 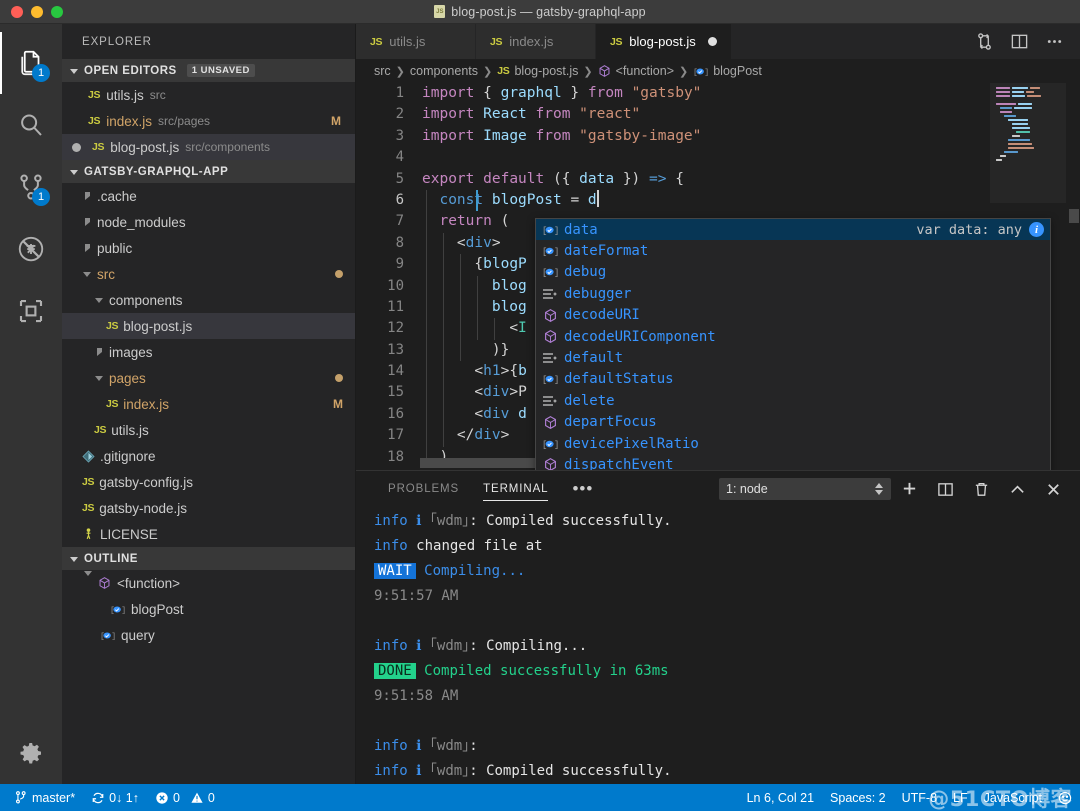 I want to click on suggest-item: debugger, so click(x=793, y=293).